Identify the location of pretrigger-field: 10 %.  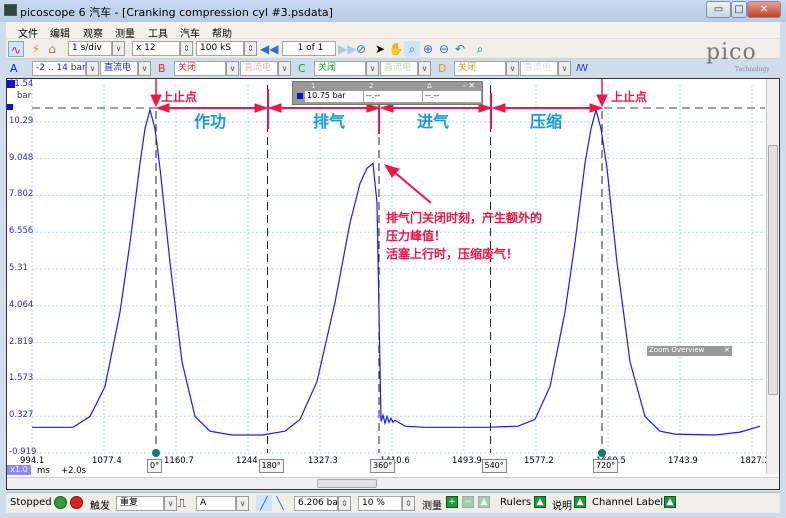
(380, 503).